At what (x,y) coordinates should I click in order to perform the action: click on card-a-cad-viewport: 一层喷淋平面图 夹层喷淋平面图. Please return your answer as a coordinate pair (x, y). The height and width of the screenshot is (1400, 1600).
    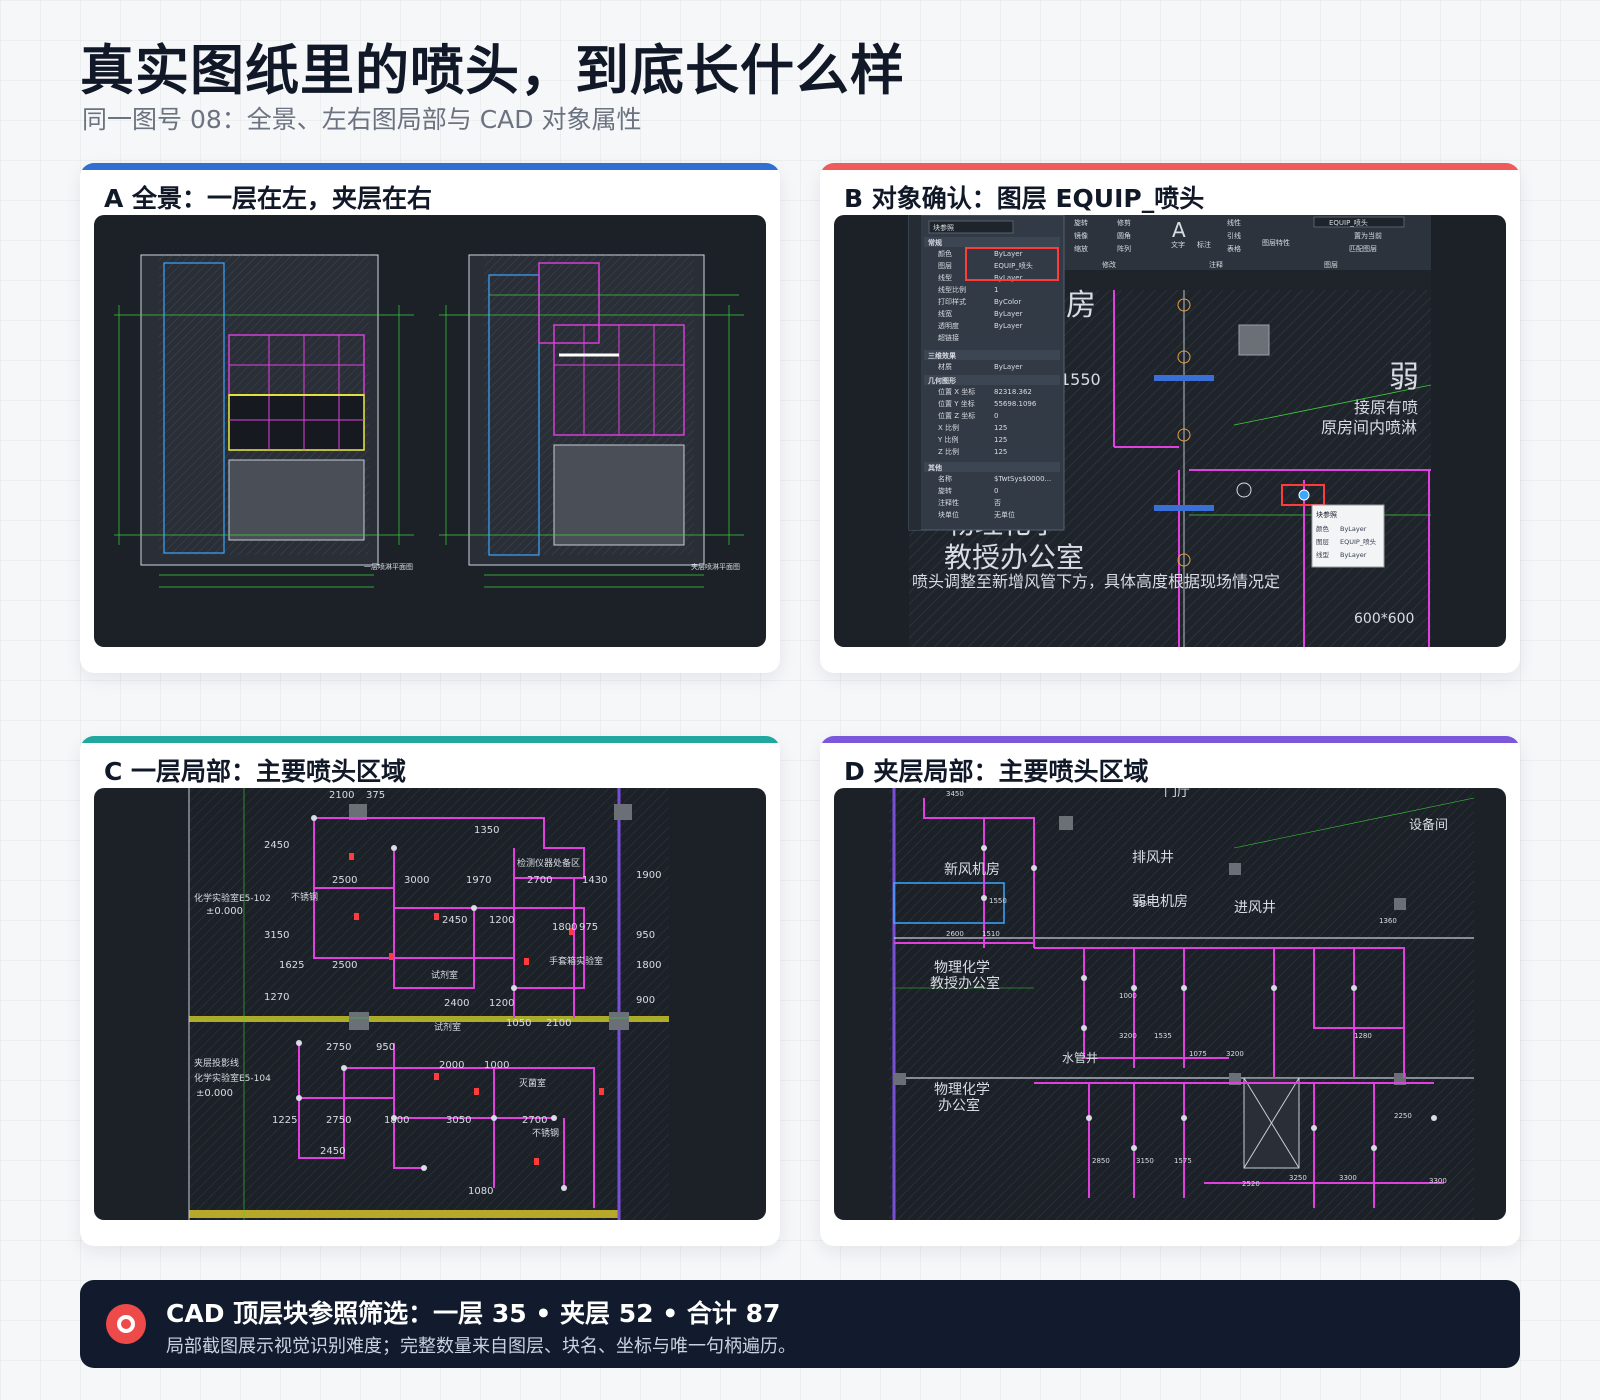
    Looking at the image, I should click on (430, 431).